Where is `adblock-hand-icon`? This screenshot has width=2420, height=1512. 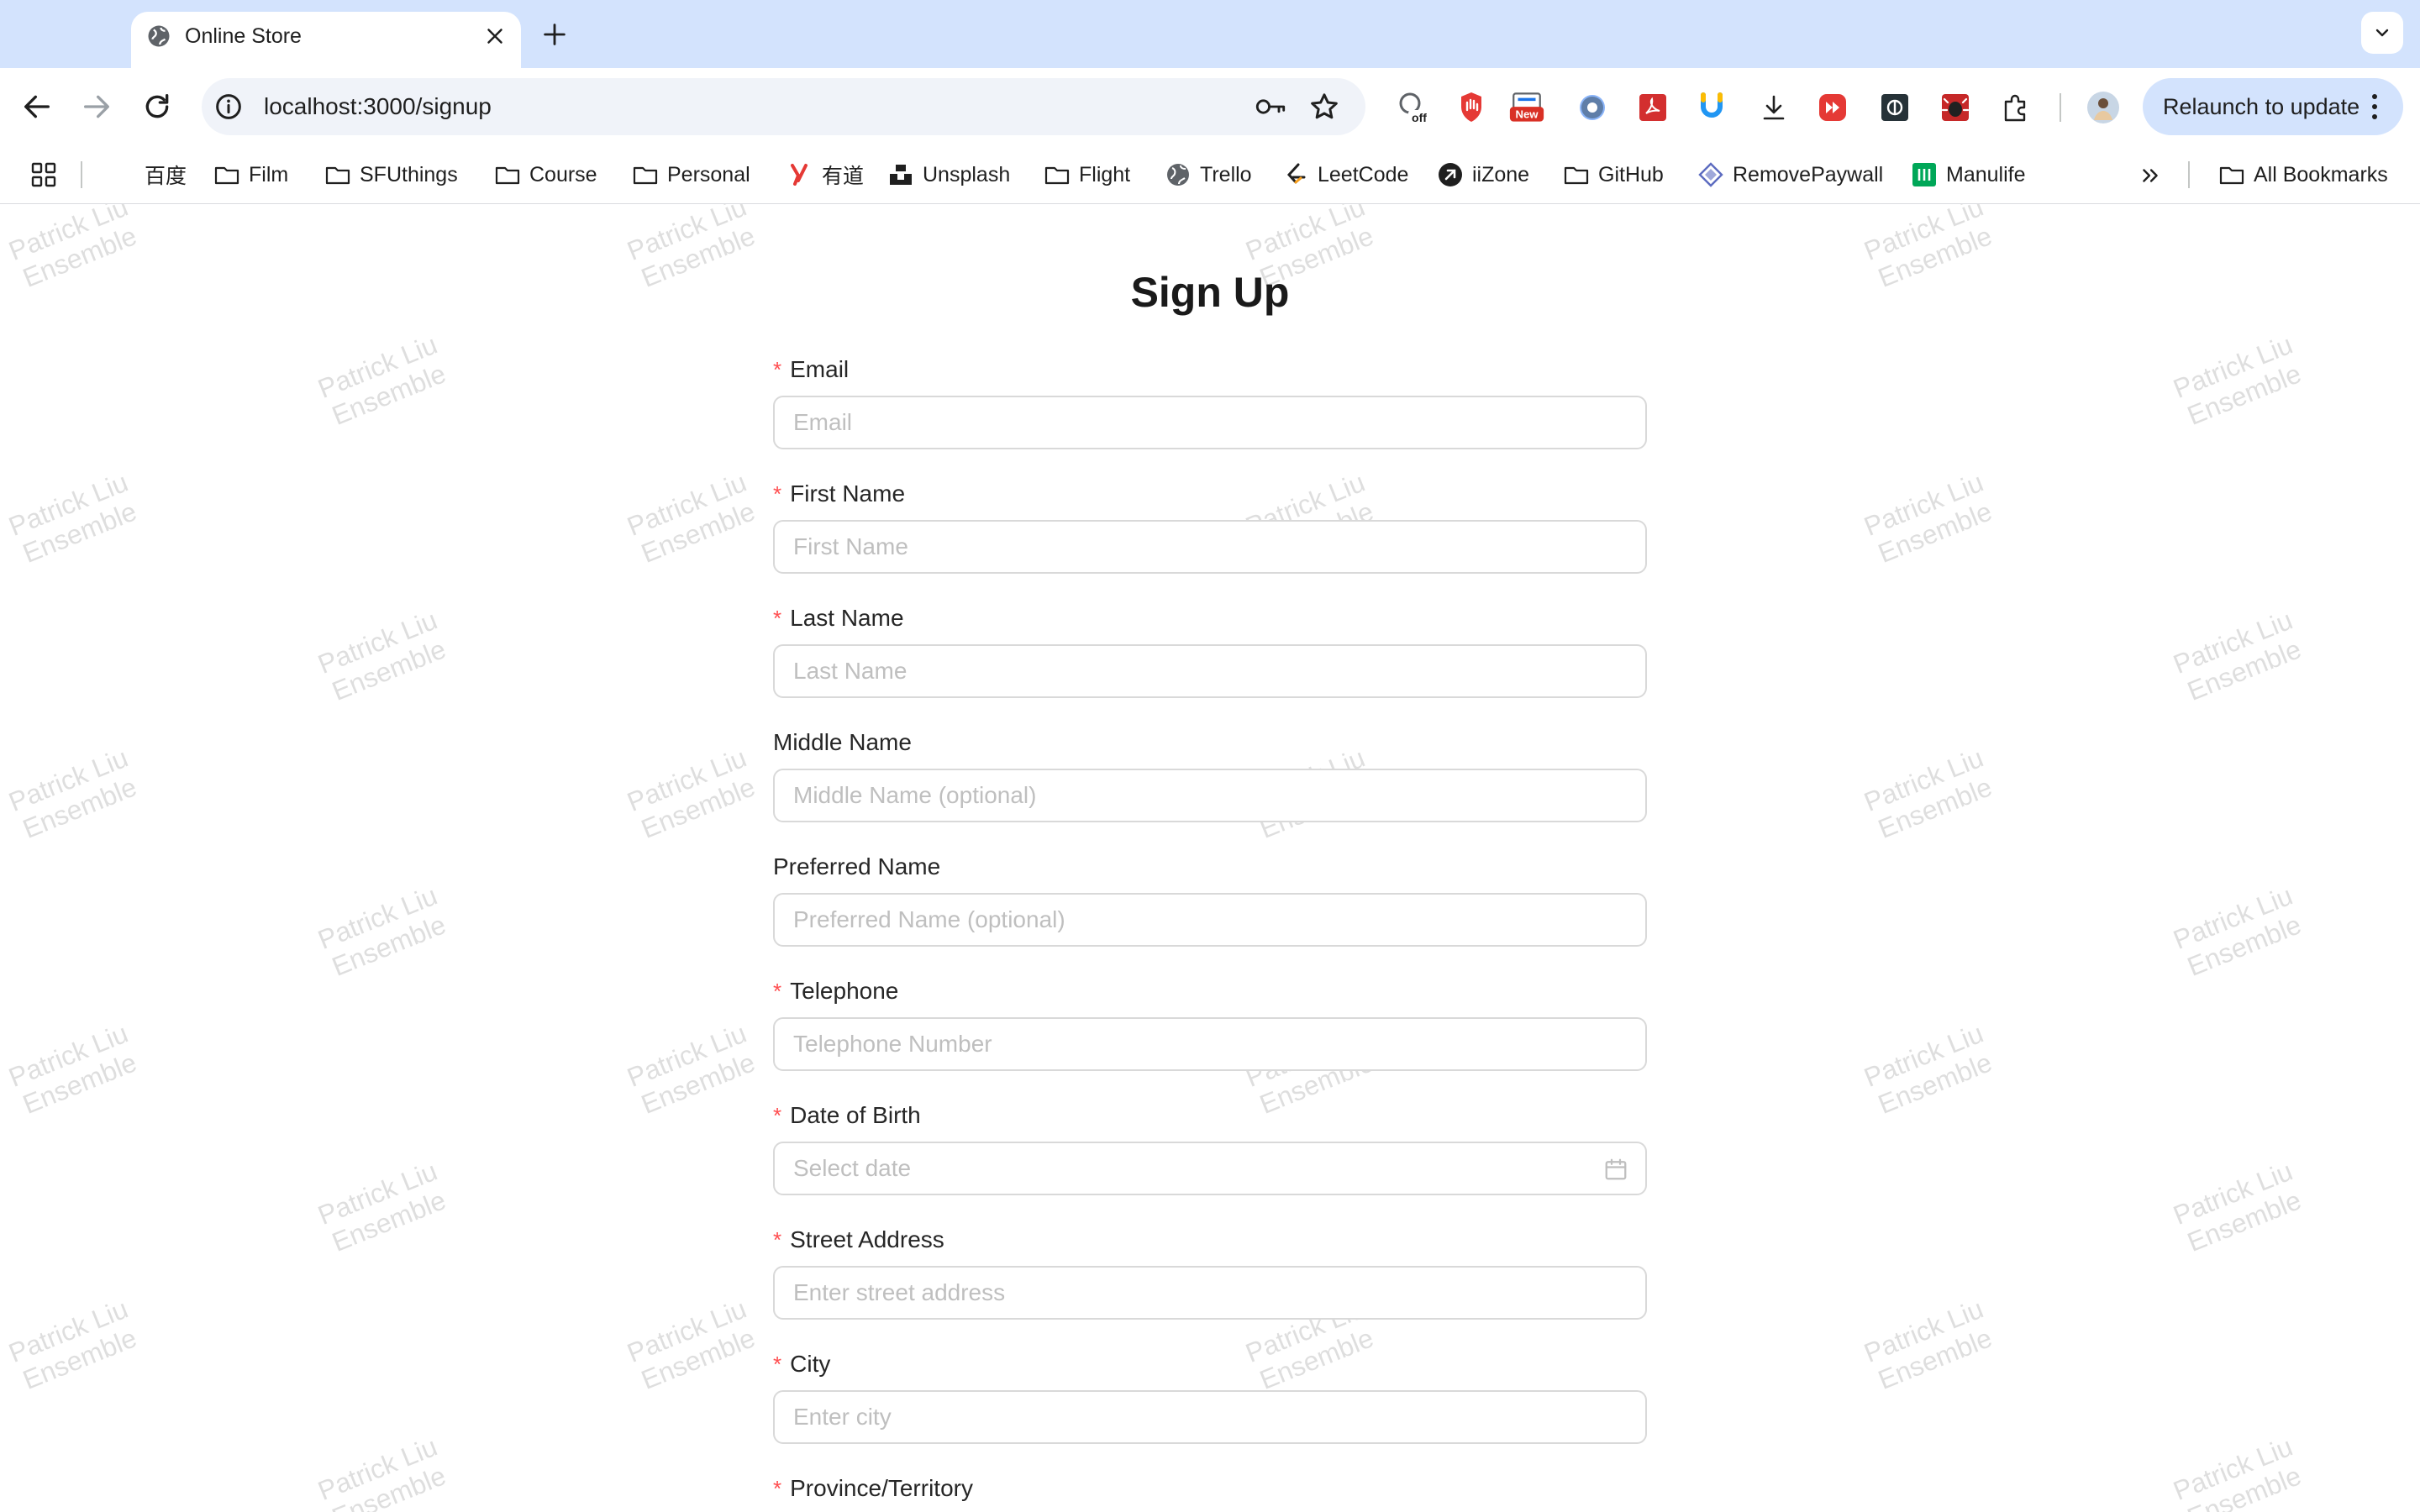 adblock-hand-icon is located at coordinates (1471, 107).